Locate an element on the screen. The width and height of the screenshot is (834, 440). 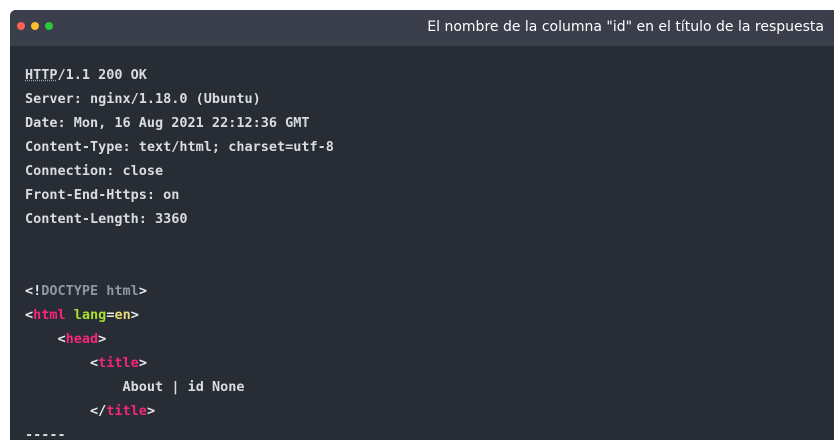
header-line-server: Server: nginx/1.18.0 (Ubuntu) is located at coordinates (143, 99).